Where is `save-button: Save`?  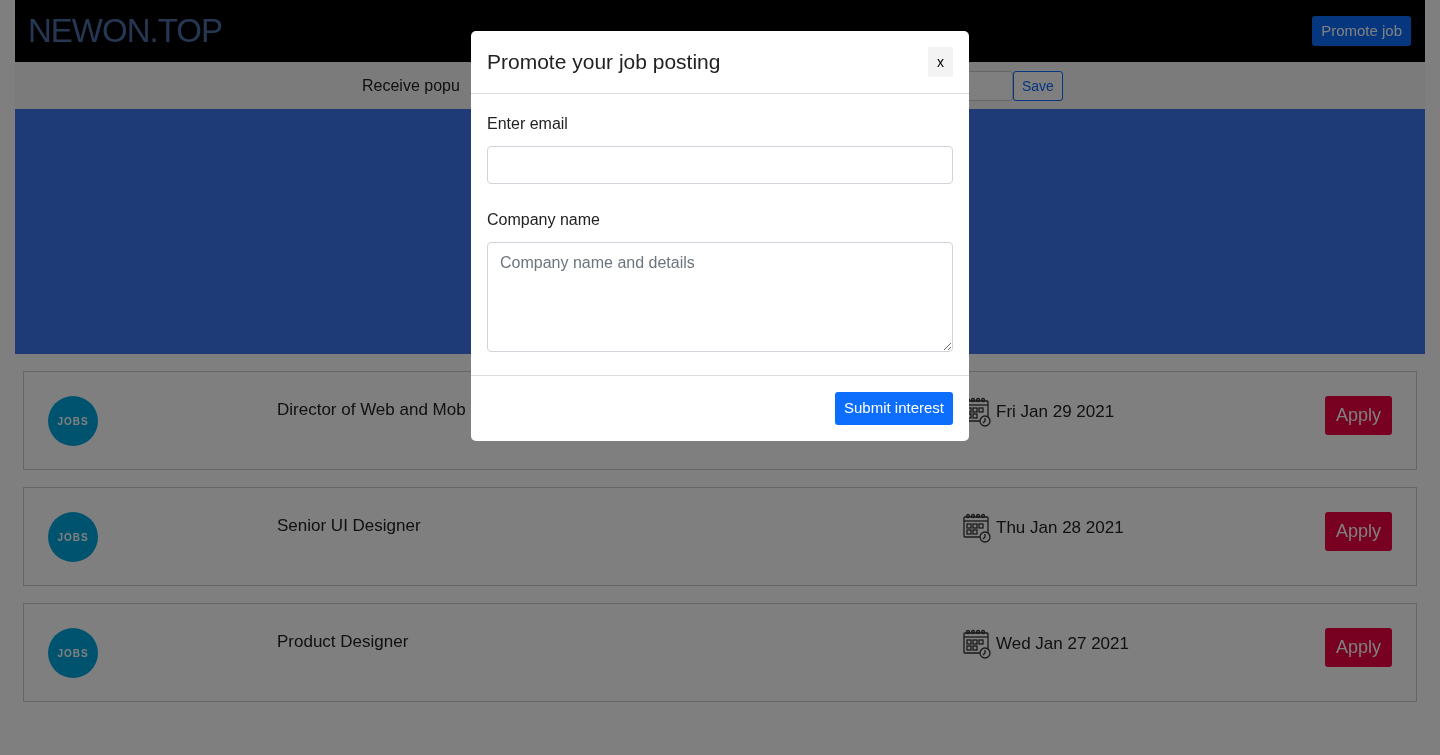 save-button: Save is located at coordinates (1038, 85).